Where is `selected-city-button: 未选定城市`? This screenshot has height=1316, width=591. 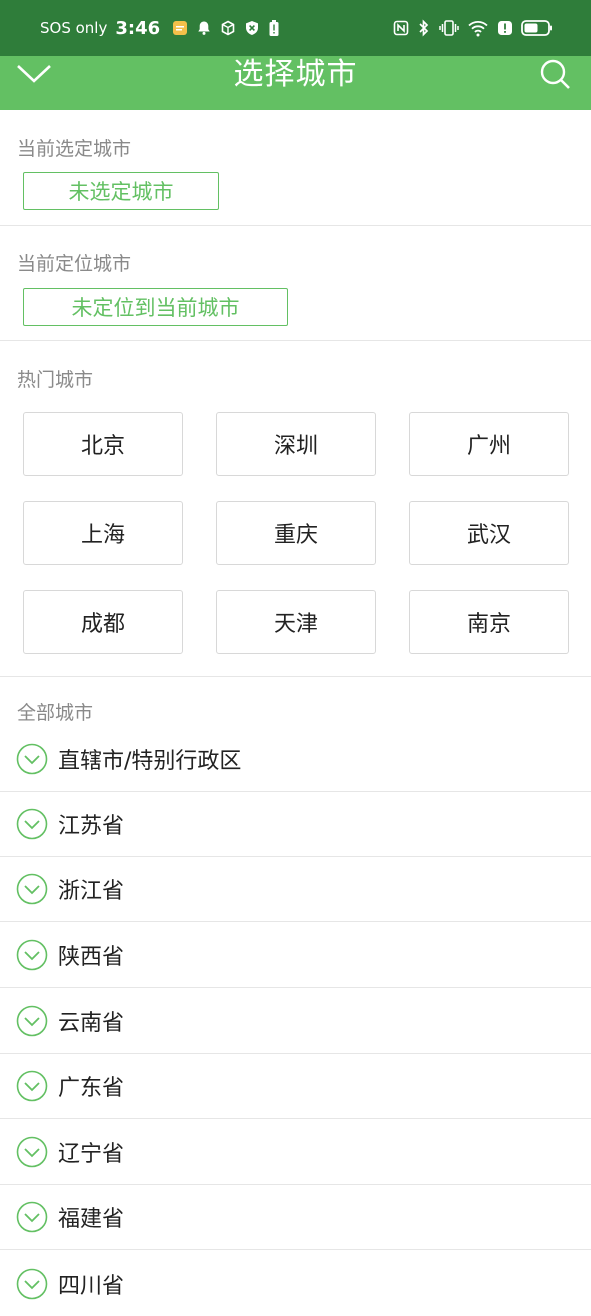 selected-city-button: 未选定城市 is located at coordinates (121, 191).